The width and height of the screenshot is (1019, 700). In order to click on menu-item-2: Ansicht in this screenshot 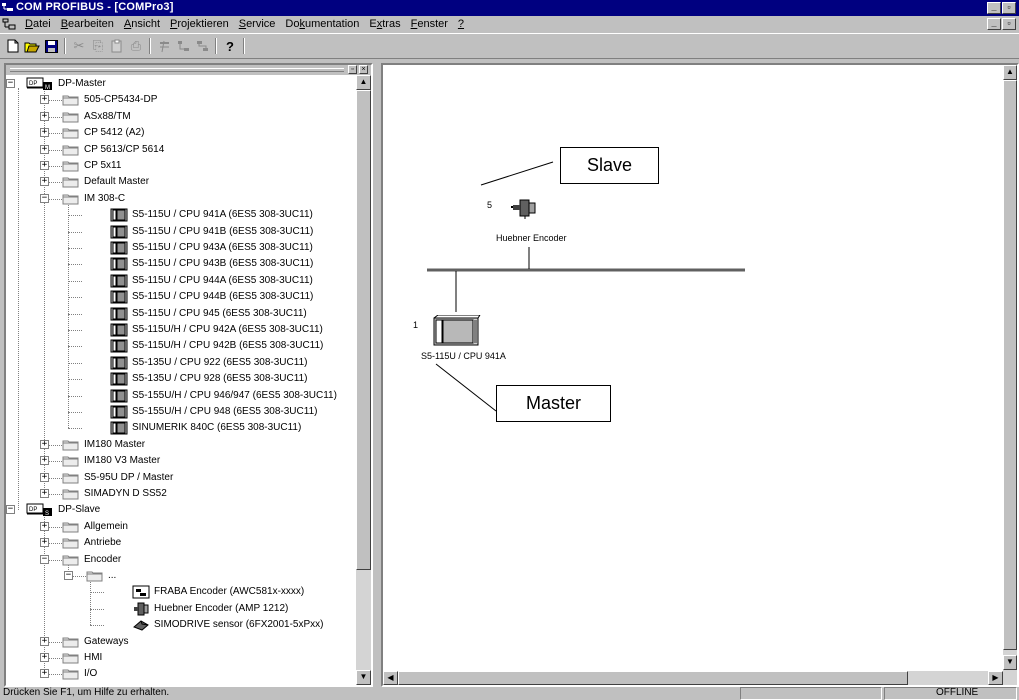, I will do `click(142, 24)`.